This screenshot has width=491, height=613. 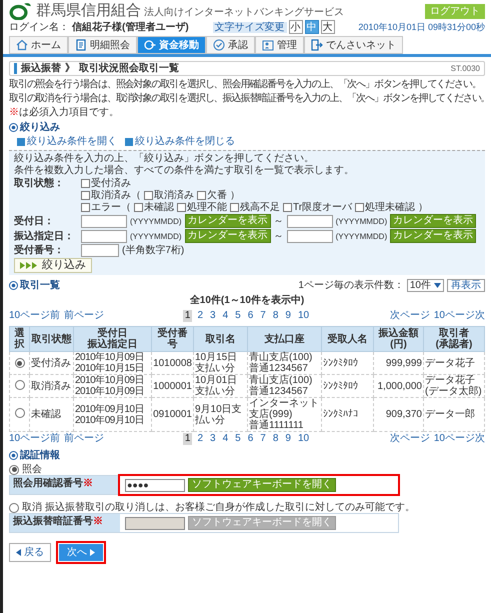 What do you see at coordinates (81, 552) in the screenshot?
I see `next-button: 次へ` at bounding box center [81, 552].